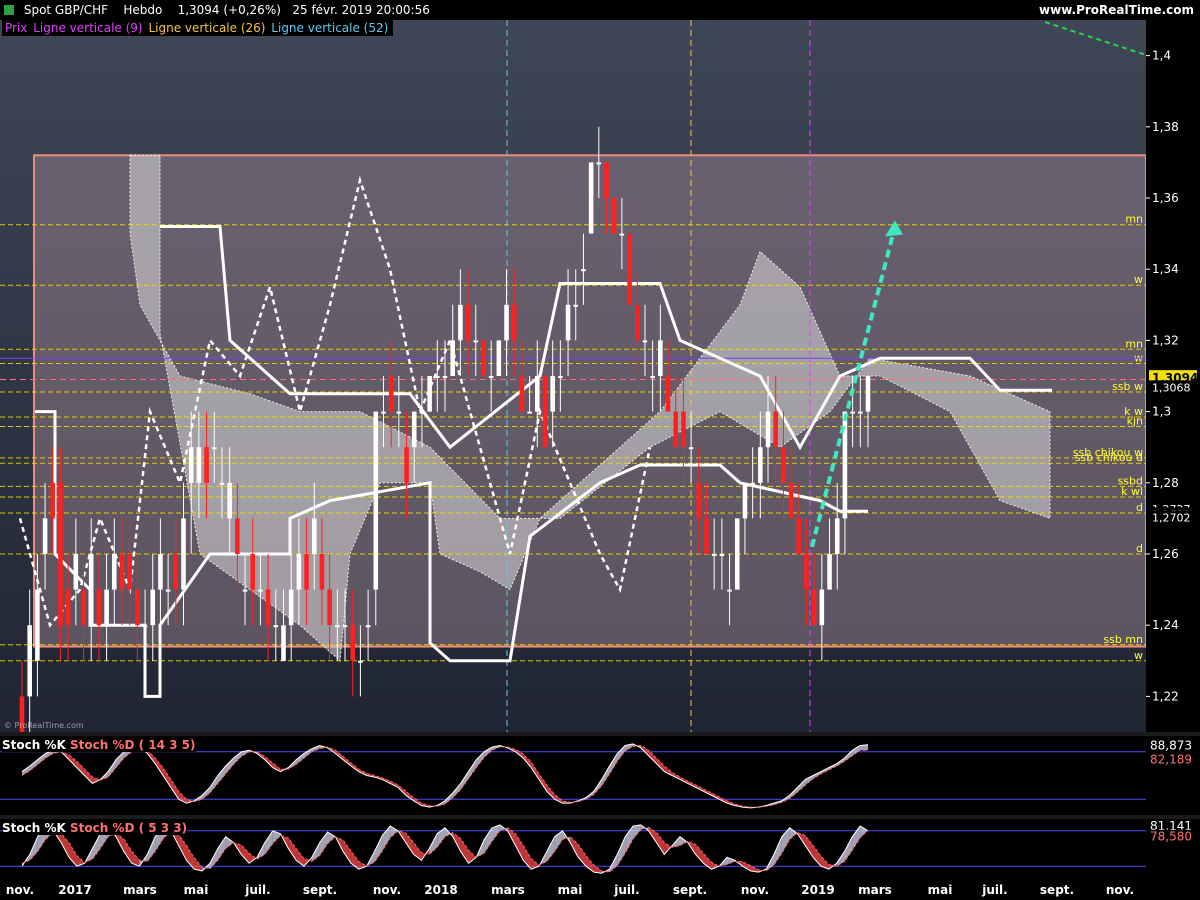 The width and height of the screenshot is (1200, 900). What do you see at coordinates (1057, 890) in the screenshot?
I see `x-axis-label: sept.` at bounding box center [1057, 890].